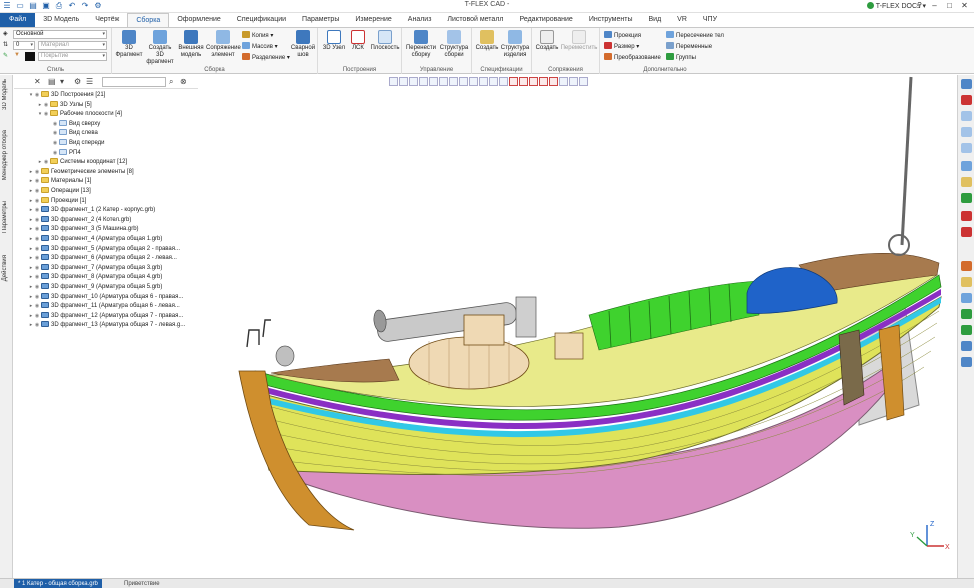  What do you see at coordinates (82, 162) in the screenshot?
I see `tree-item: ▸ ◉ Системы координат [12]` at bounding box center [82, 162].